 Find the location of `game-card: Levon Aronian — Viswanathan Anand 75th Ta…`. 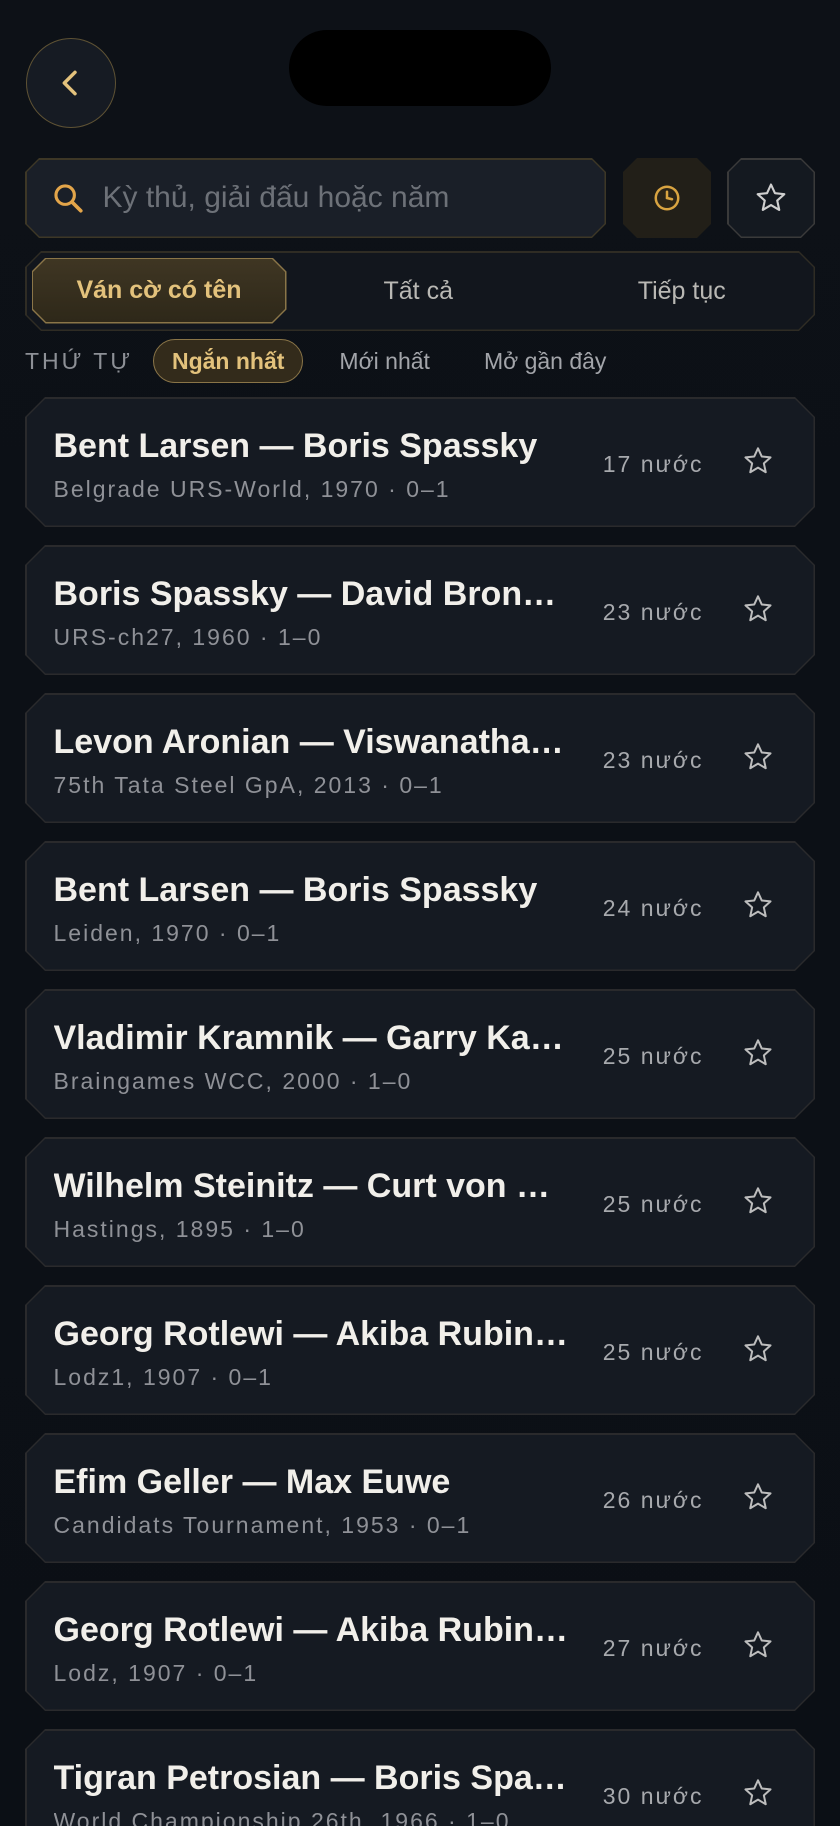

game-card: Levon Aronian — Viswanathan Anand 75th Ta… is located at coordinates (420, 758).